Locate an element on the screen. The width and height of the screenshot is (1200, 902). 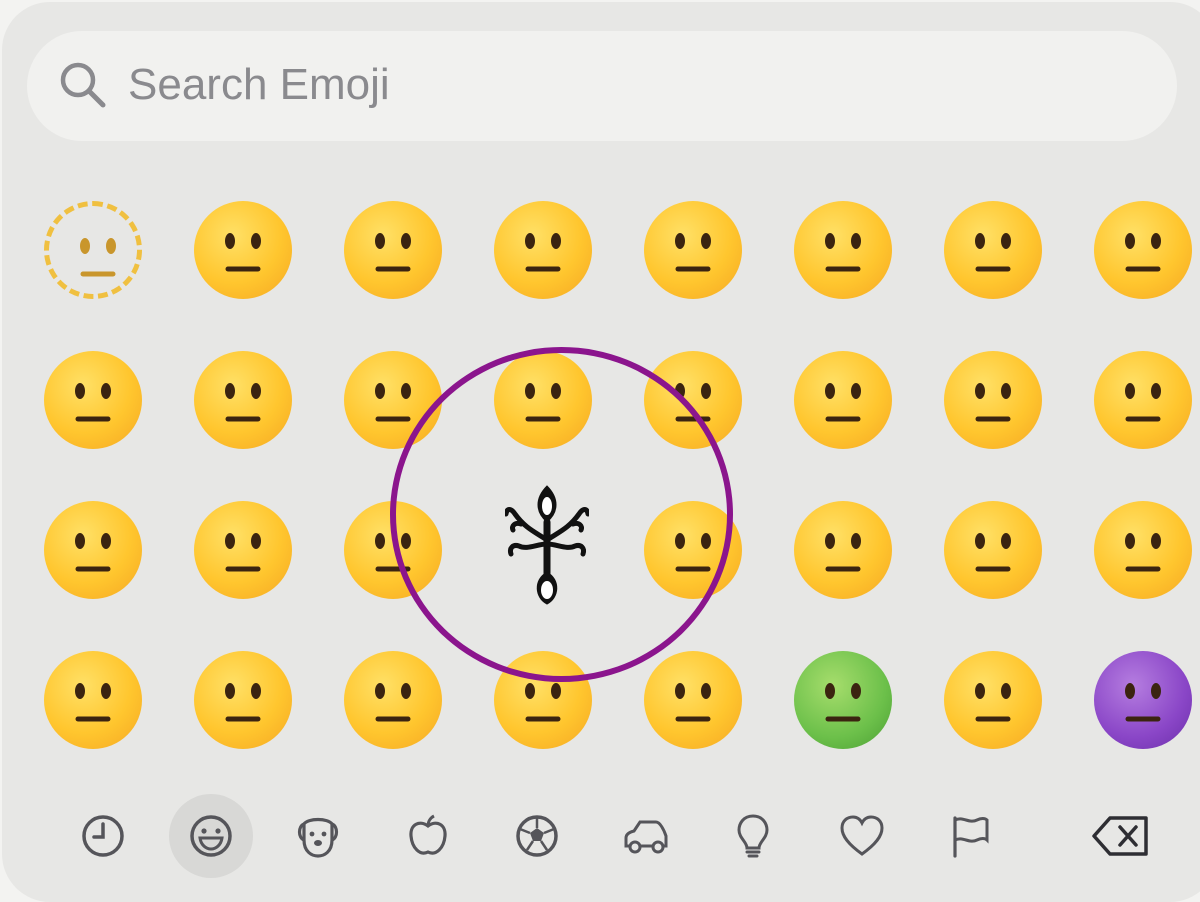
smileys-icon is located at coordinates (211, 836).